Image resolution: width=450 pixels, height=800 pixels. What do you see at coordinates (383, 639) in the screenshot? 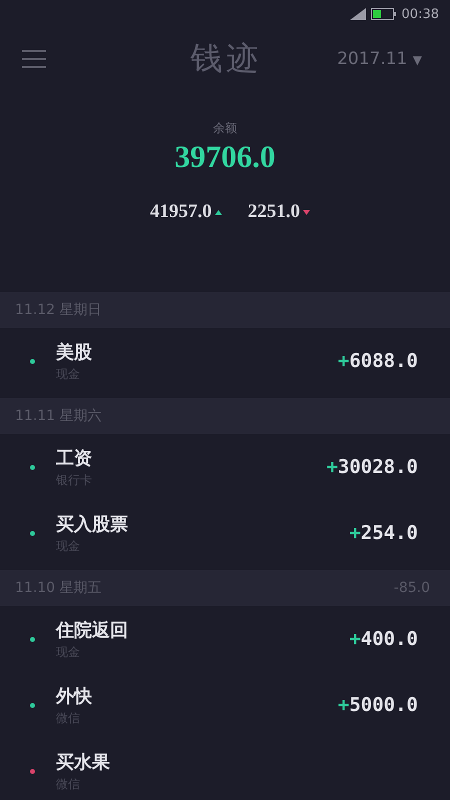
I see `transaction-amount: +400.0` at bounding box center [383, 639].